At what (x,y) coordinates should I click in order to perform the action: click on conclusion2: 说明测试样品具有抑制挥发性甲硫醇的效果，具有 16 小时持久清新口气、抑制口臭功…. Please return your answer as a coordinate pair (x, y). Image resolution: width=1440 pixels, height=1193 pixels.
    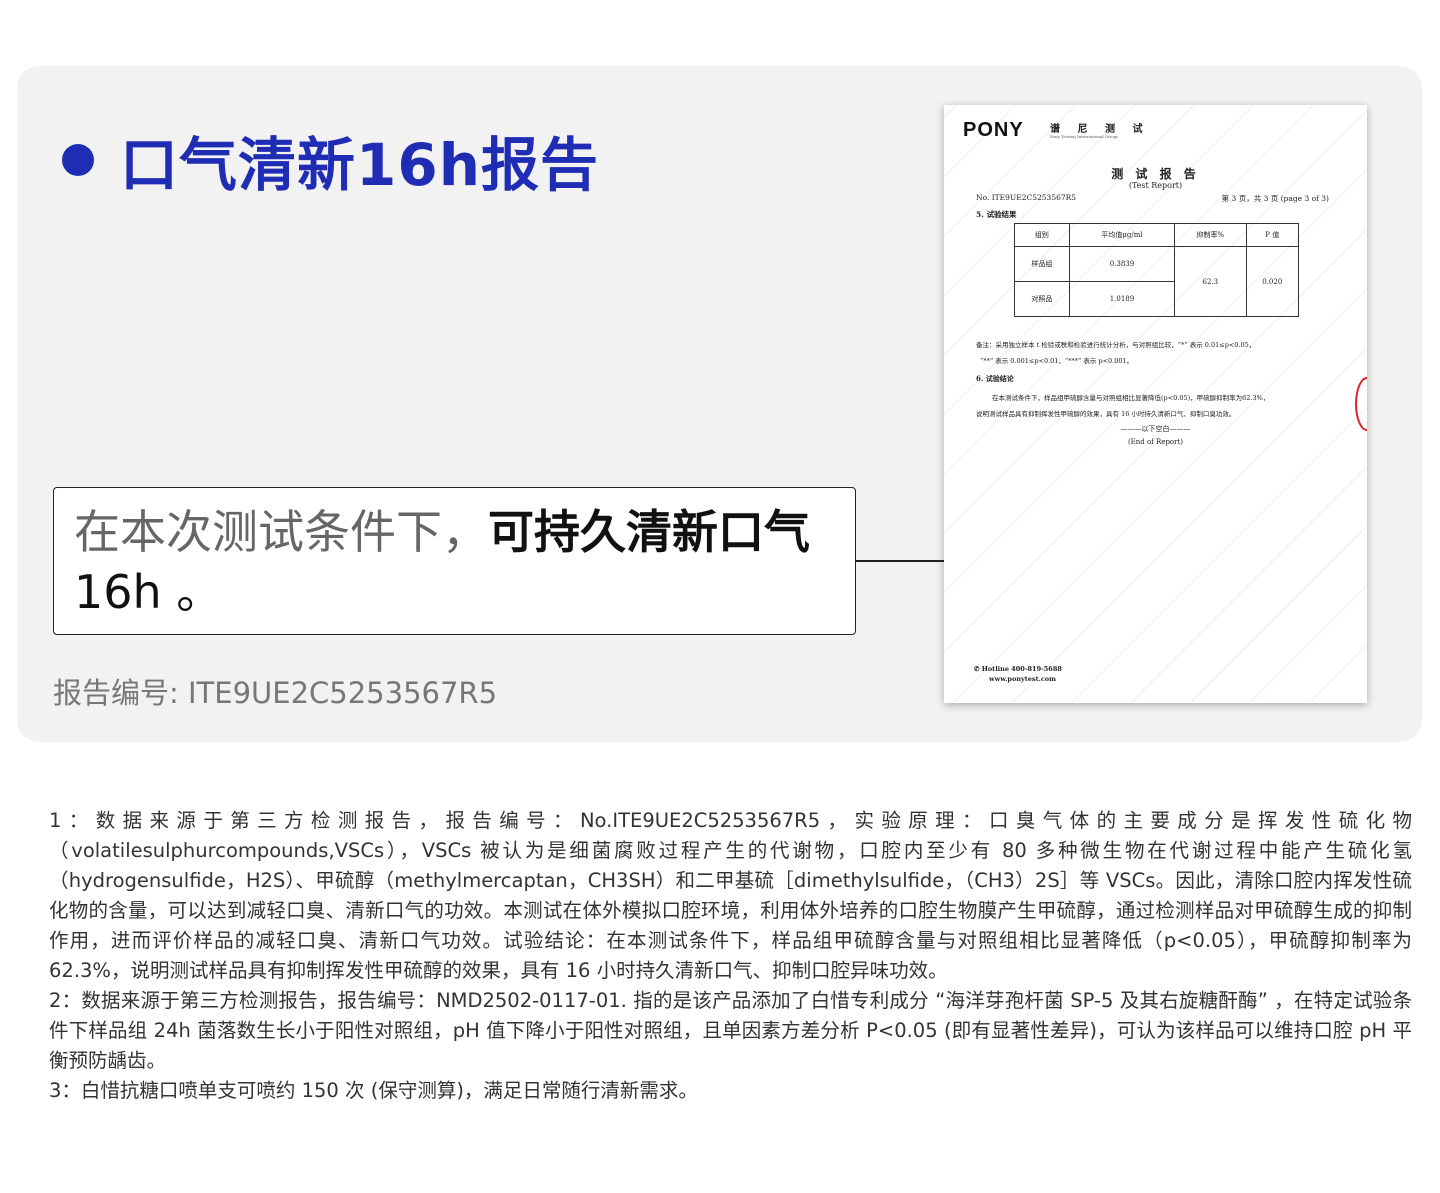
    Looking at the image, I should click on (1106, 414).